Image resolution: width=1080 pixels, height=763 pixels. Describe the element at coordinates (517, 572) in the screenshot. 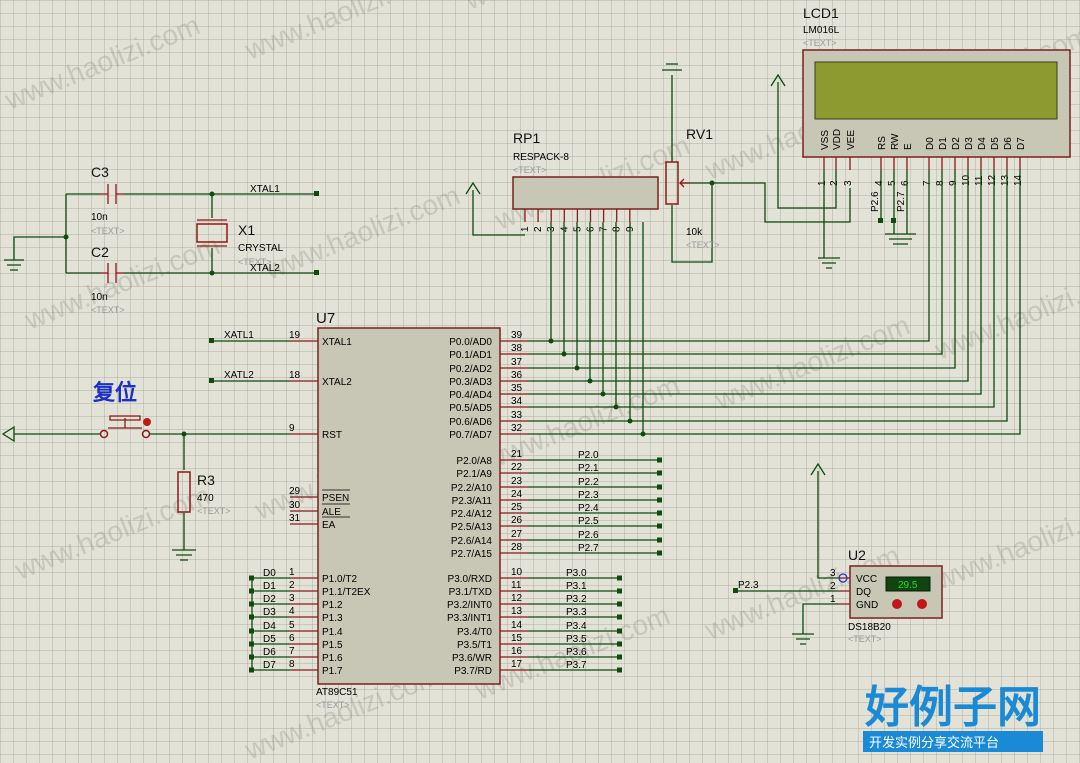

I see `u7-pin-number: 10` at that location.